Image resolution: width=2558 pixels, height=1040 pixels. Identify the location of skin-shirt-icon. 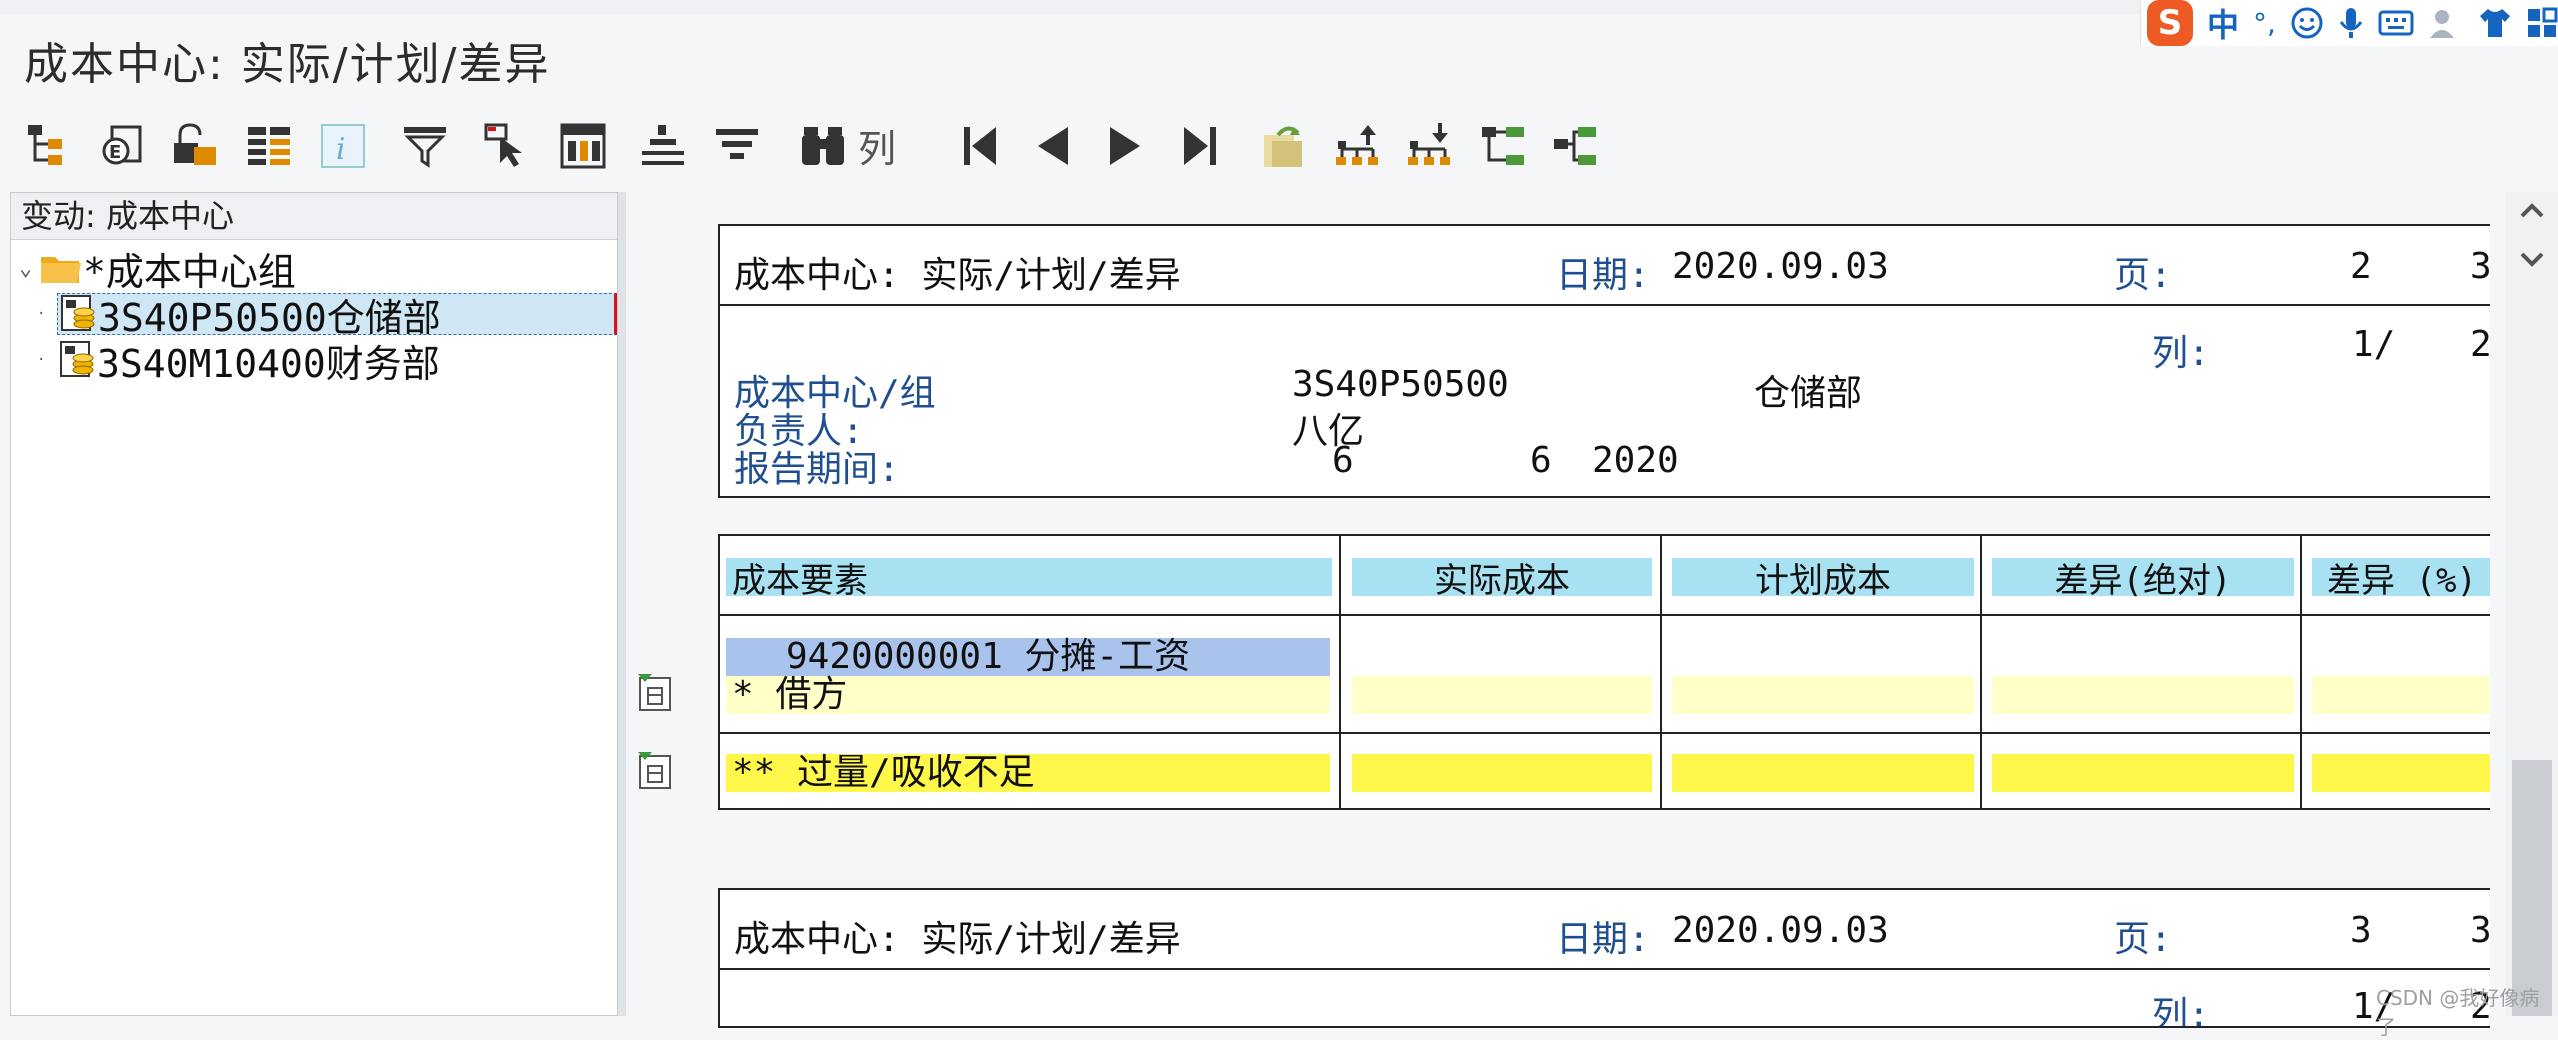
(2495, 23).